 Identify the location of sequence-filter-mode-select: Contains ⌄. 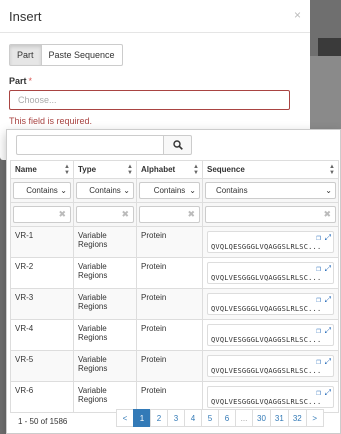
(270, 190).